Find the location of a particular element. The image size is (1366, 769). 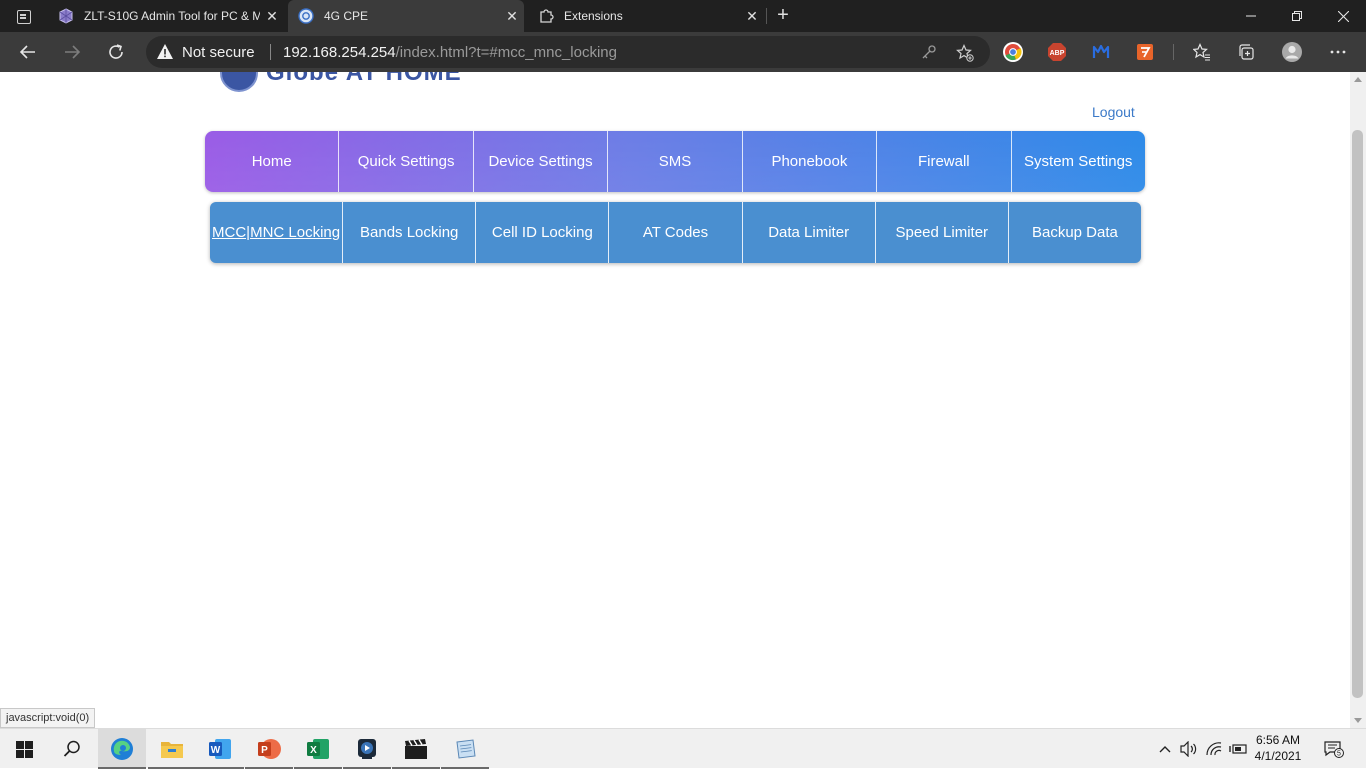

powerpoint-icon: P is located at coordinates (269, 749).